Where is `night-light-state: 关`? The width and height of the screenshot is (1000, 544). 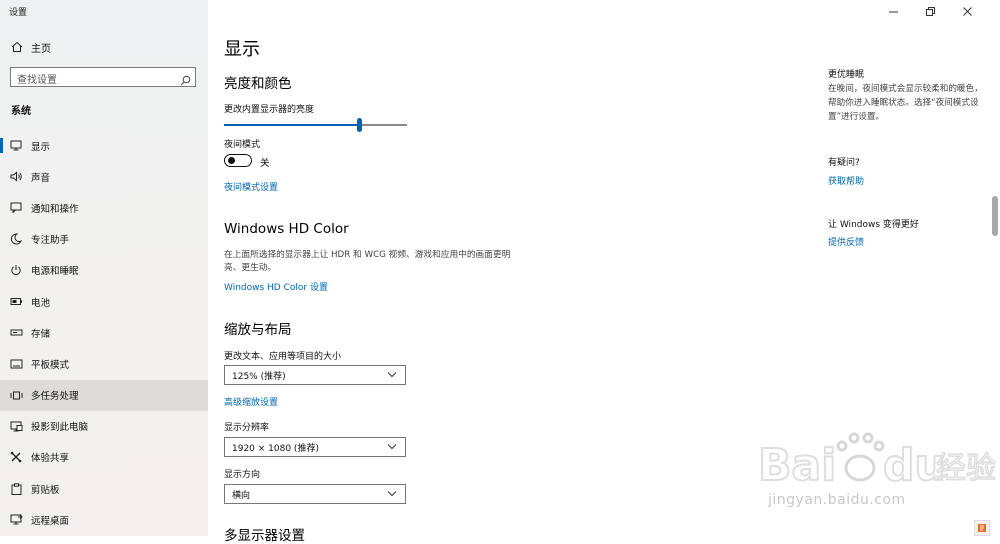
night-light-state: 关 is located at coordinates (265, 163).